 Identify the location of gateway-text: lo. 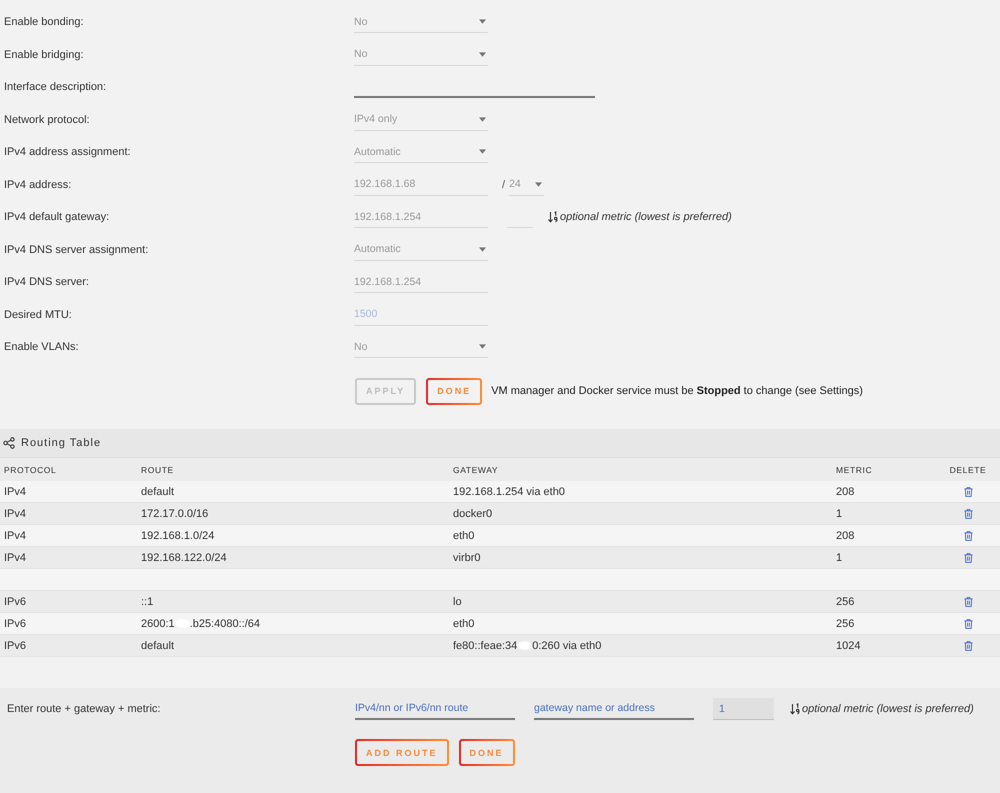
(457, 602).